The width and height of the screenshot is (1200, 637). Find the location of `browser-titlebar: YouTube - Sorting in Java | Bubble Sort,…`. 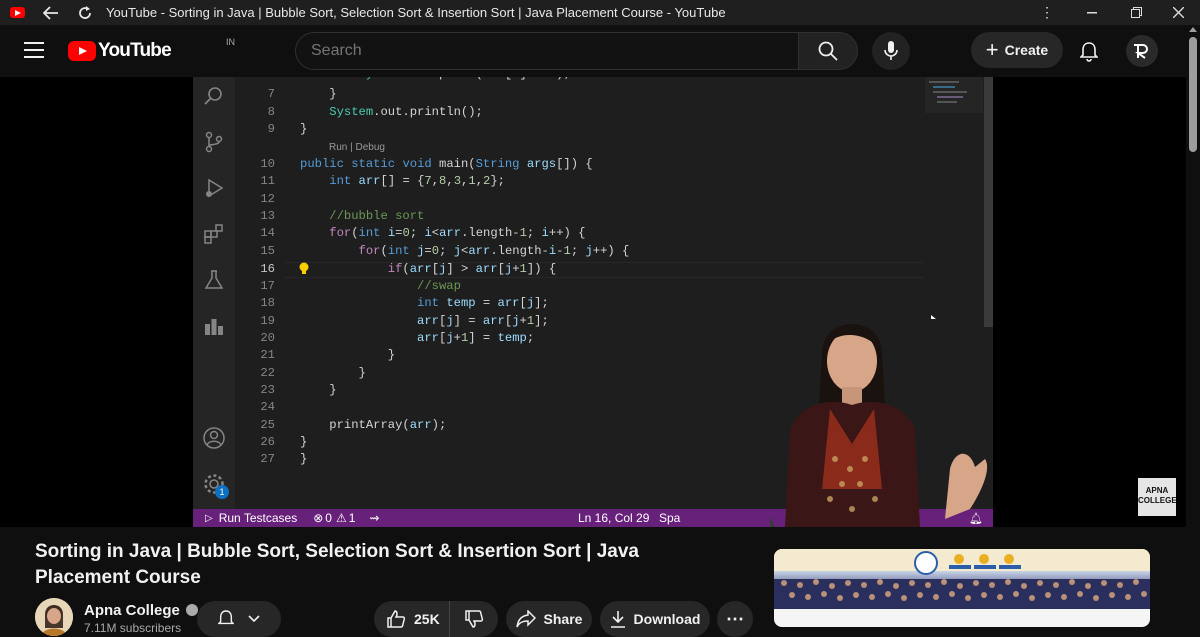

browser-titlebar: YouTube - Sorting in Java | Bubble Sort,… is located at coordinates (600, 12).